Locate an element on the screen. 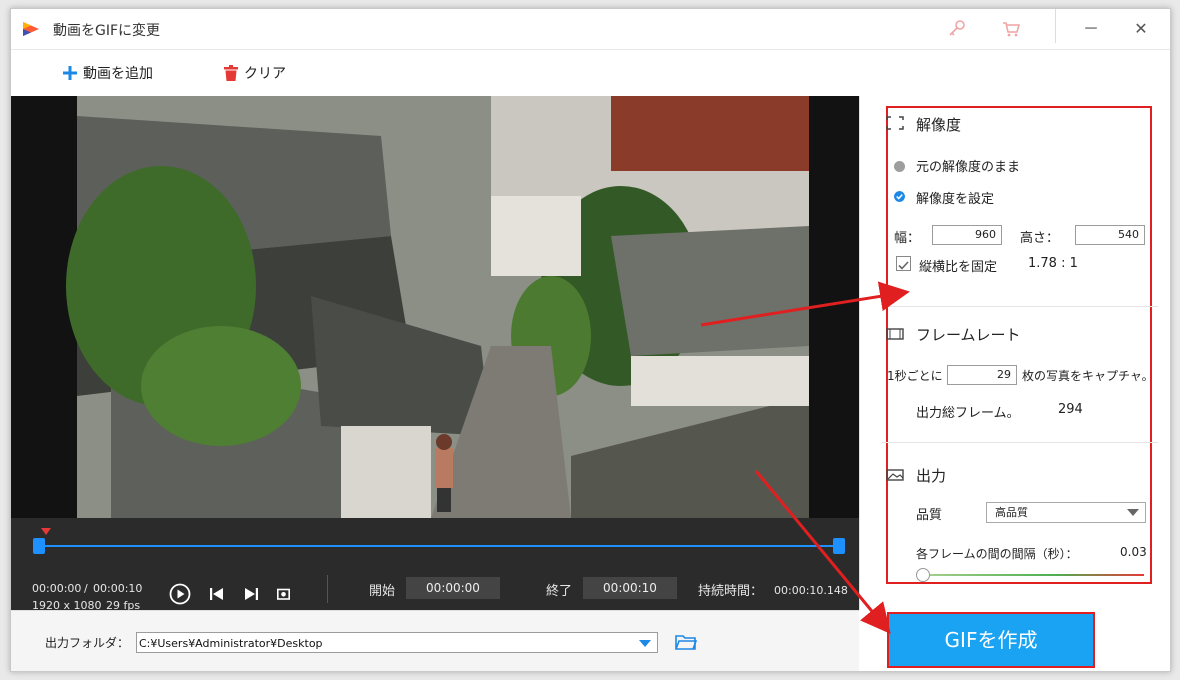 This screenshot has width=1180, height=680. quality-label: 品質 is located at coordinates (929, 515).